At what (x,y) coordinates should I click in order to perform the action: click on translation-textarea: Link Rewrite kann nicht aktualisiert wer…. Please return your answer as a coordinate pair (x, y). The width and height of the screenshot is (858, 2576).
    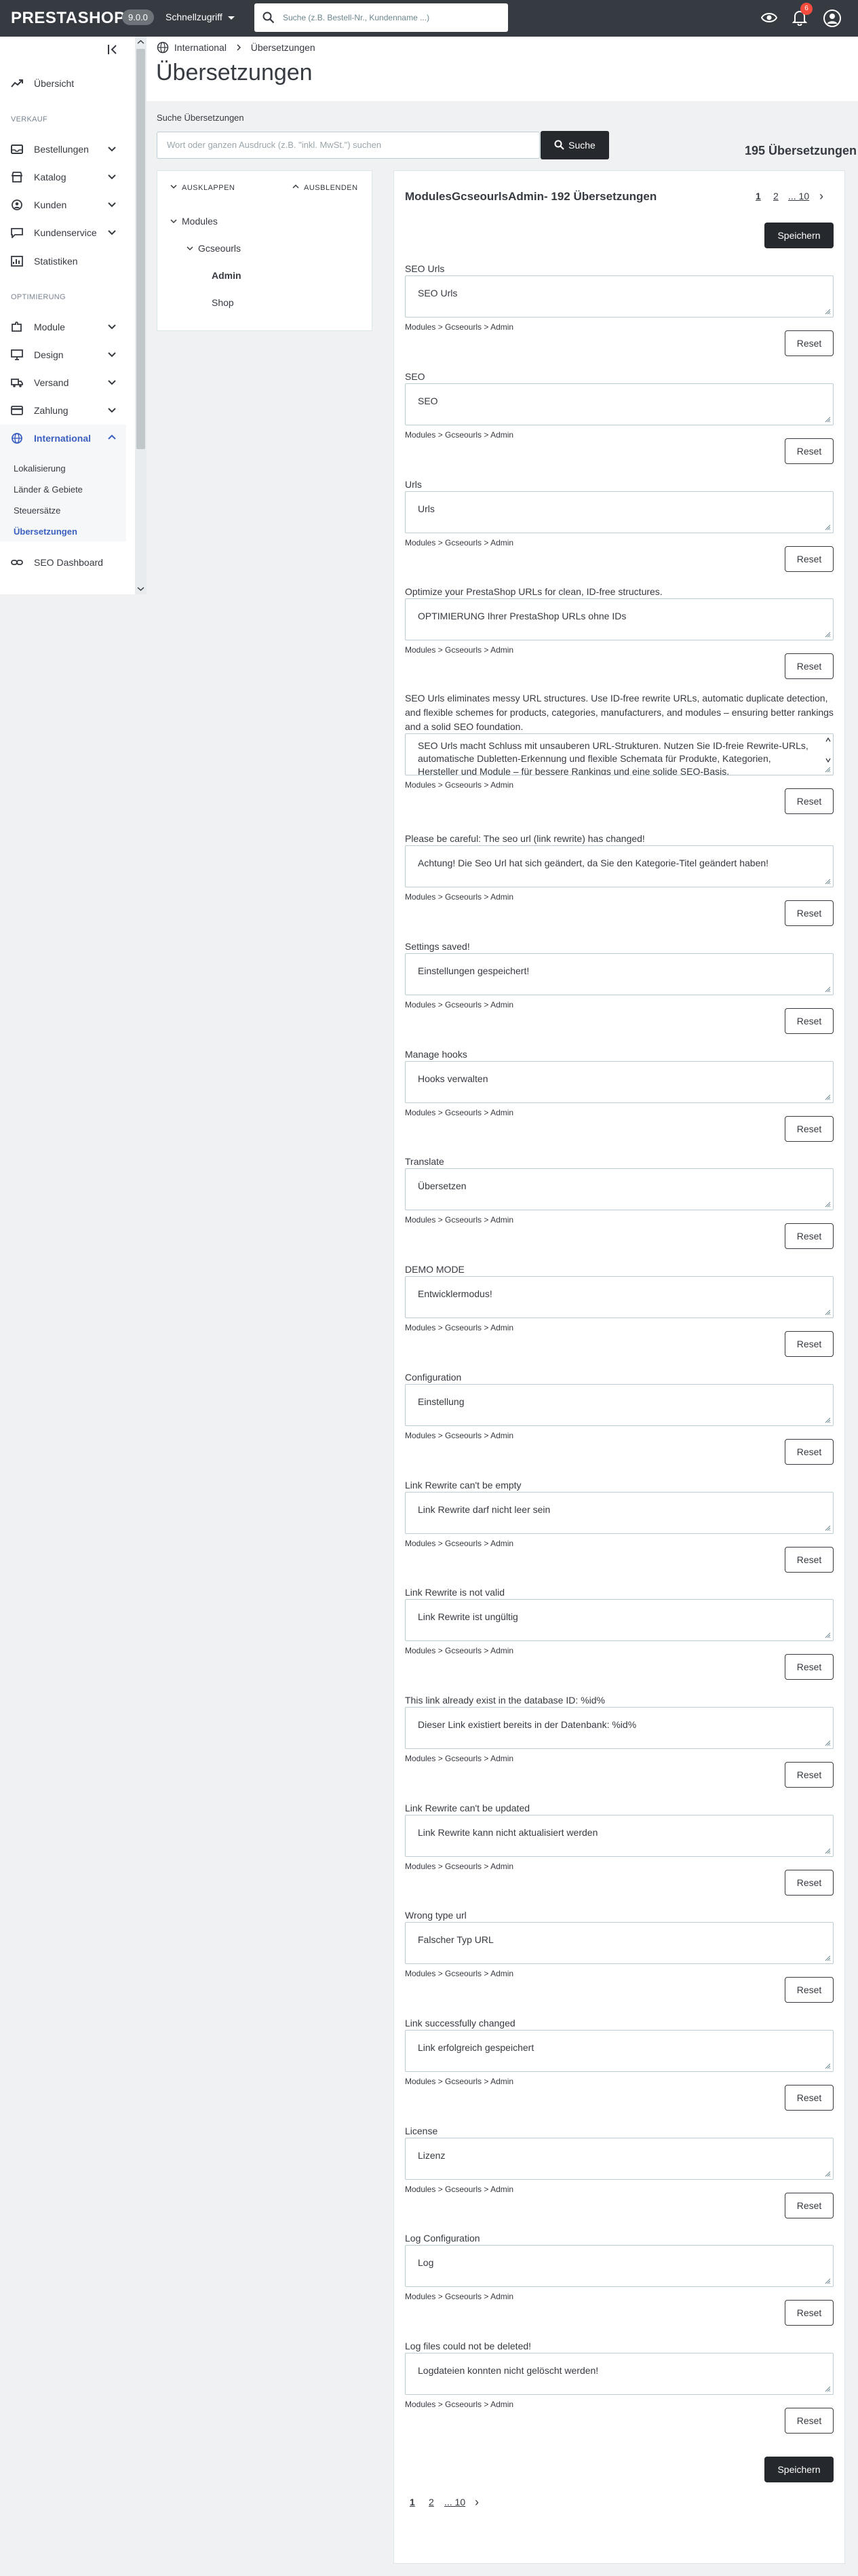
    Looking at the image, I should click on (619, 1836).